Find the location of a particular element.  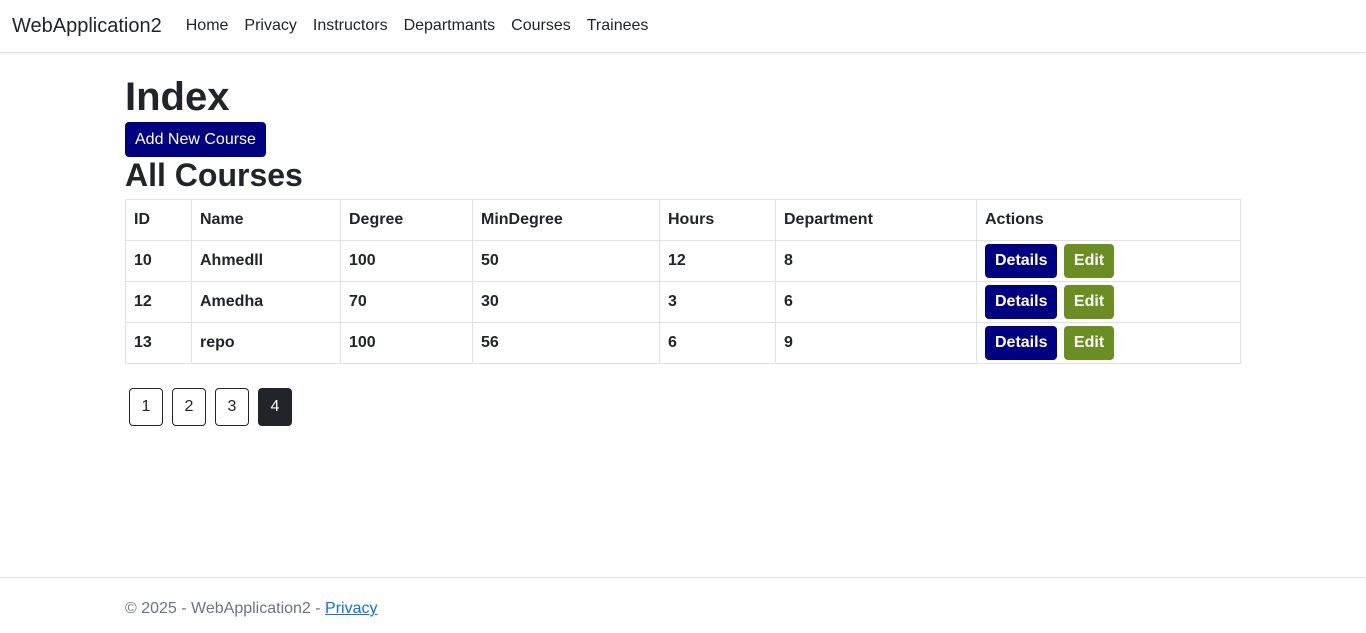

cell-id: 10 is located at coordinates (158, 261).